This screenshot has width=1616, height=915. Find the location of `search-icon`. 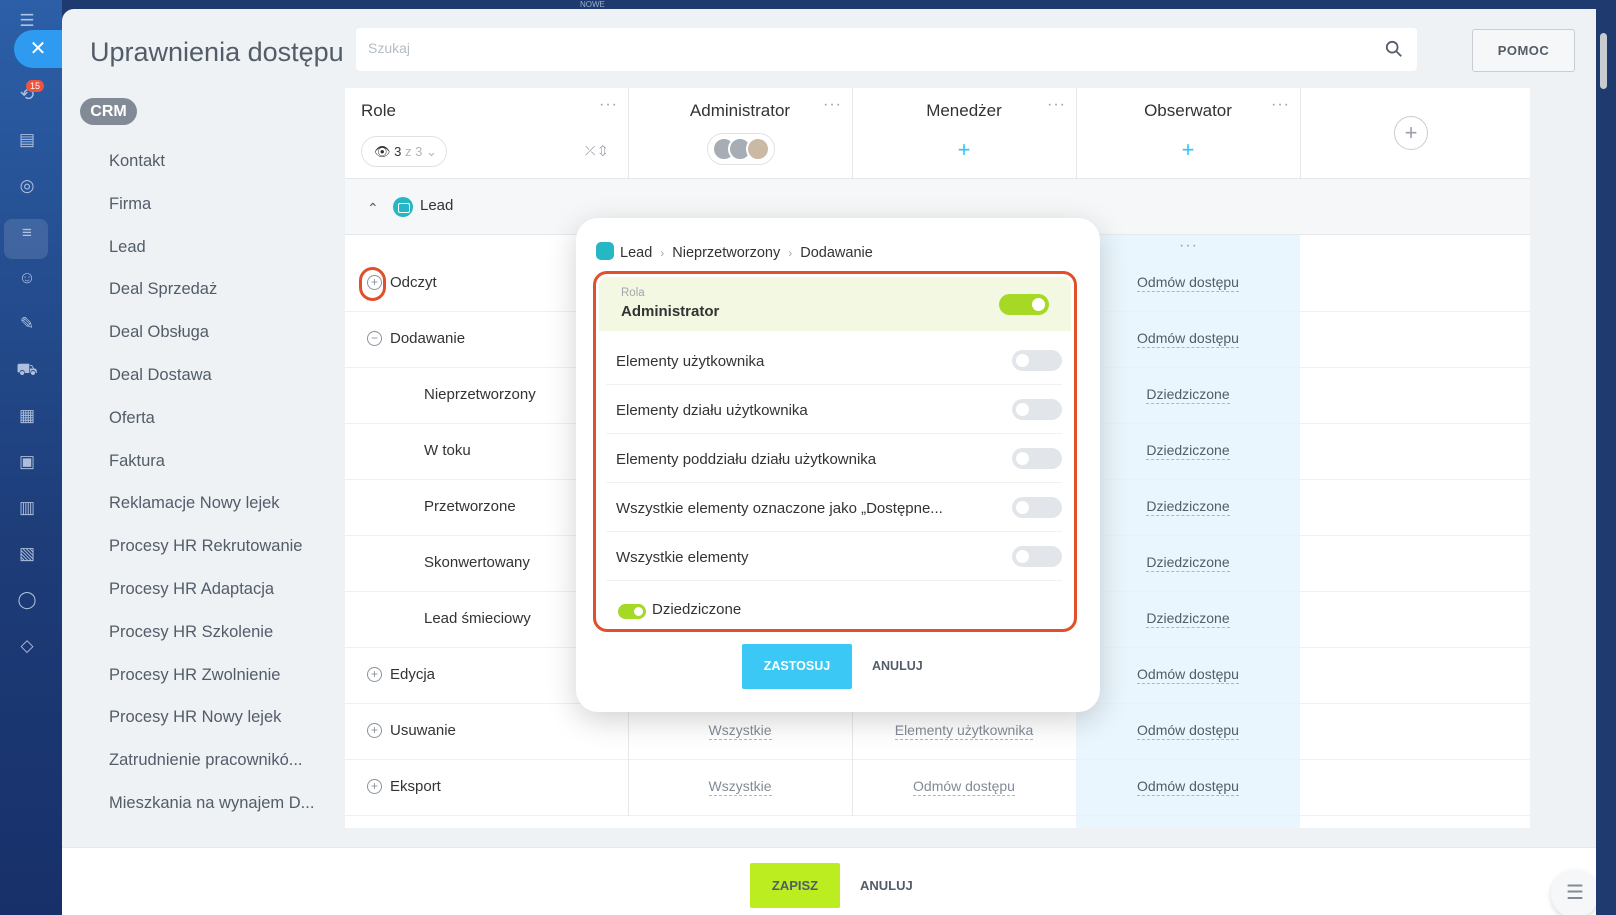

search-icon is located at coordinates (1394, 49).